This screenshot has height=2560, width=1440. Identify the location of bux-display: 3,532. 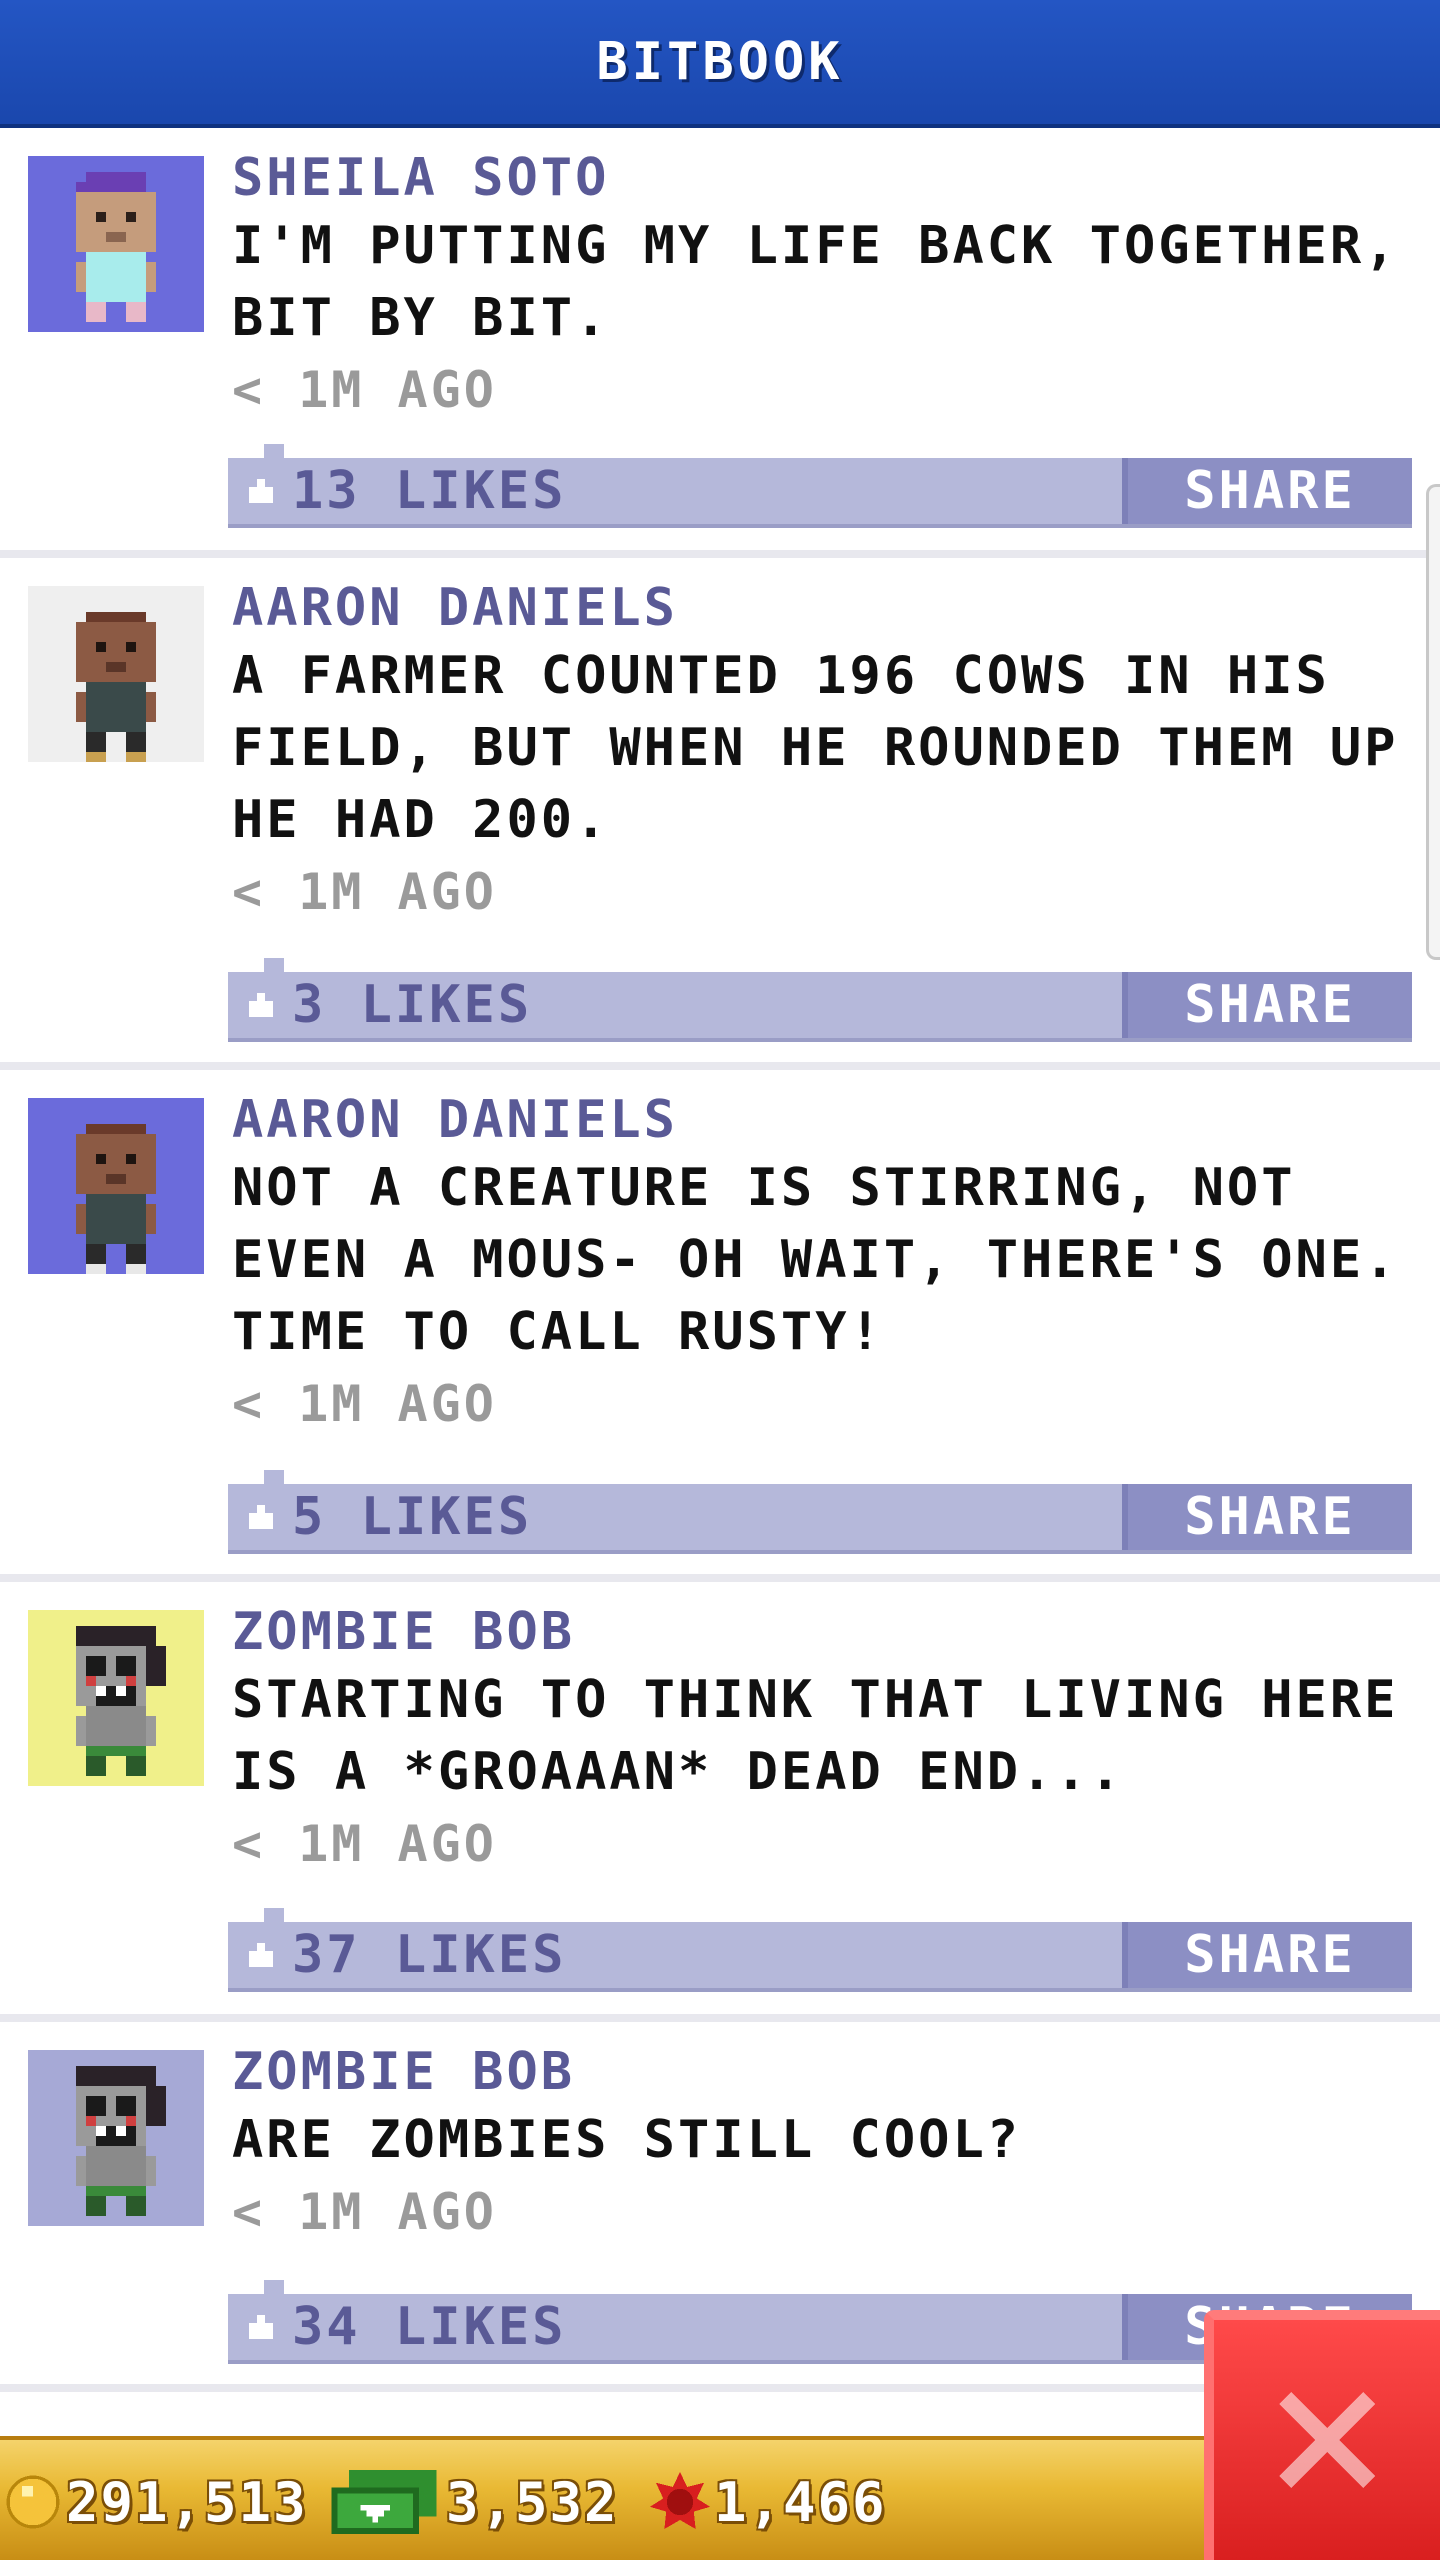
(474, 2500).